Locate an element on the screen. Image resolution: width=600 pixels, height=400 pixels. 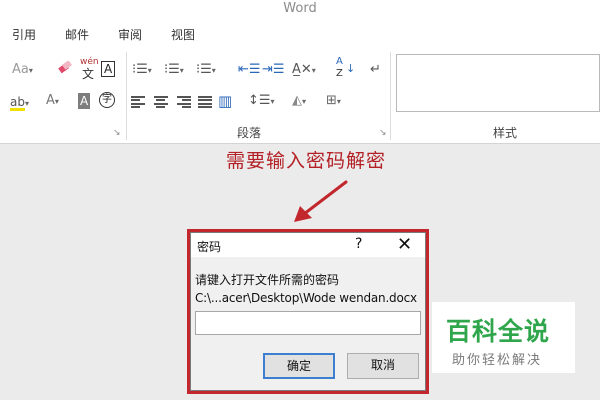
file-path: C:\...acer\Desktop\Wode wendan.docx is located at coordinates (306, 298).